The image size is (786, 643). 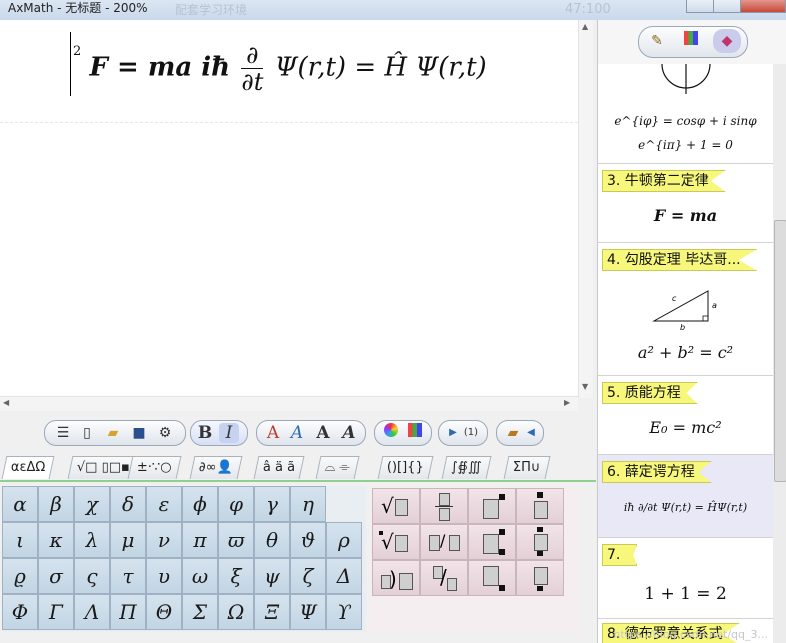 I want to click on fraction-template, so click(x=444, y=506).